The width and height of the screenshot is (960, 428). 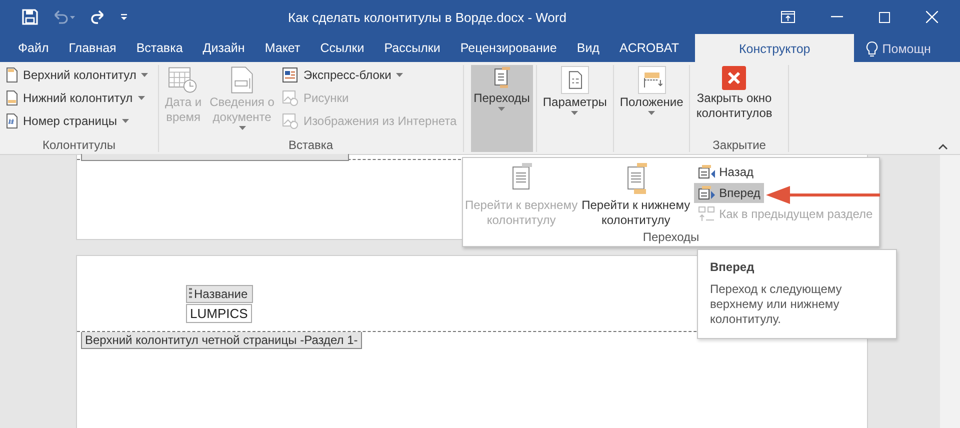 I want to click on tooltip-title: Вперед, so click(x=733, y=267).